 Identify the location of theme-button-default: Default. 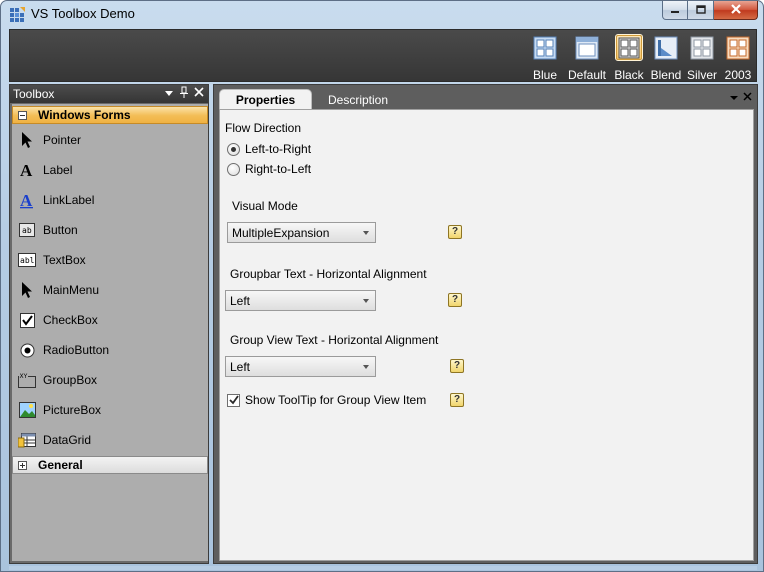
(587, 57).